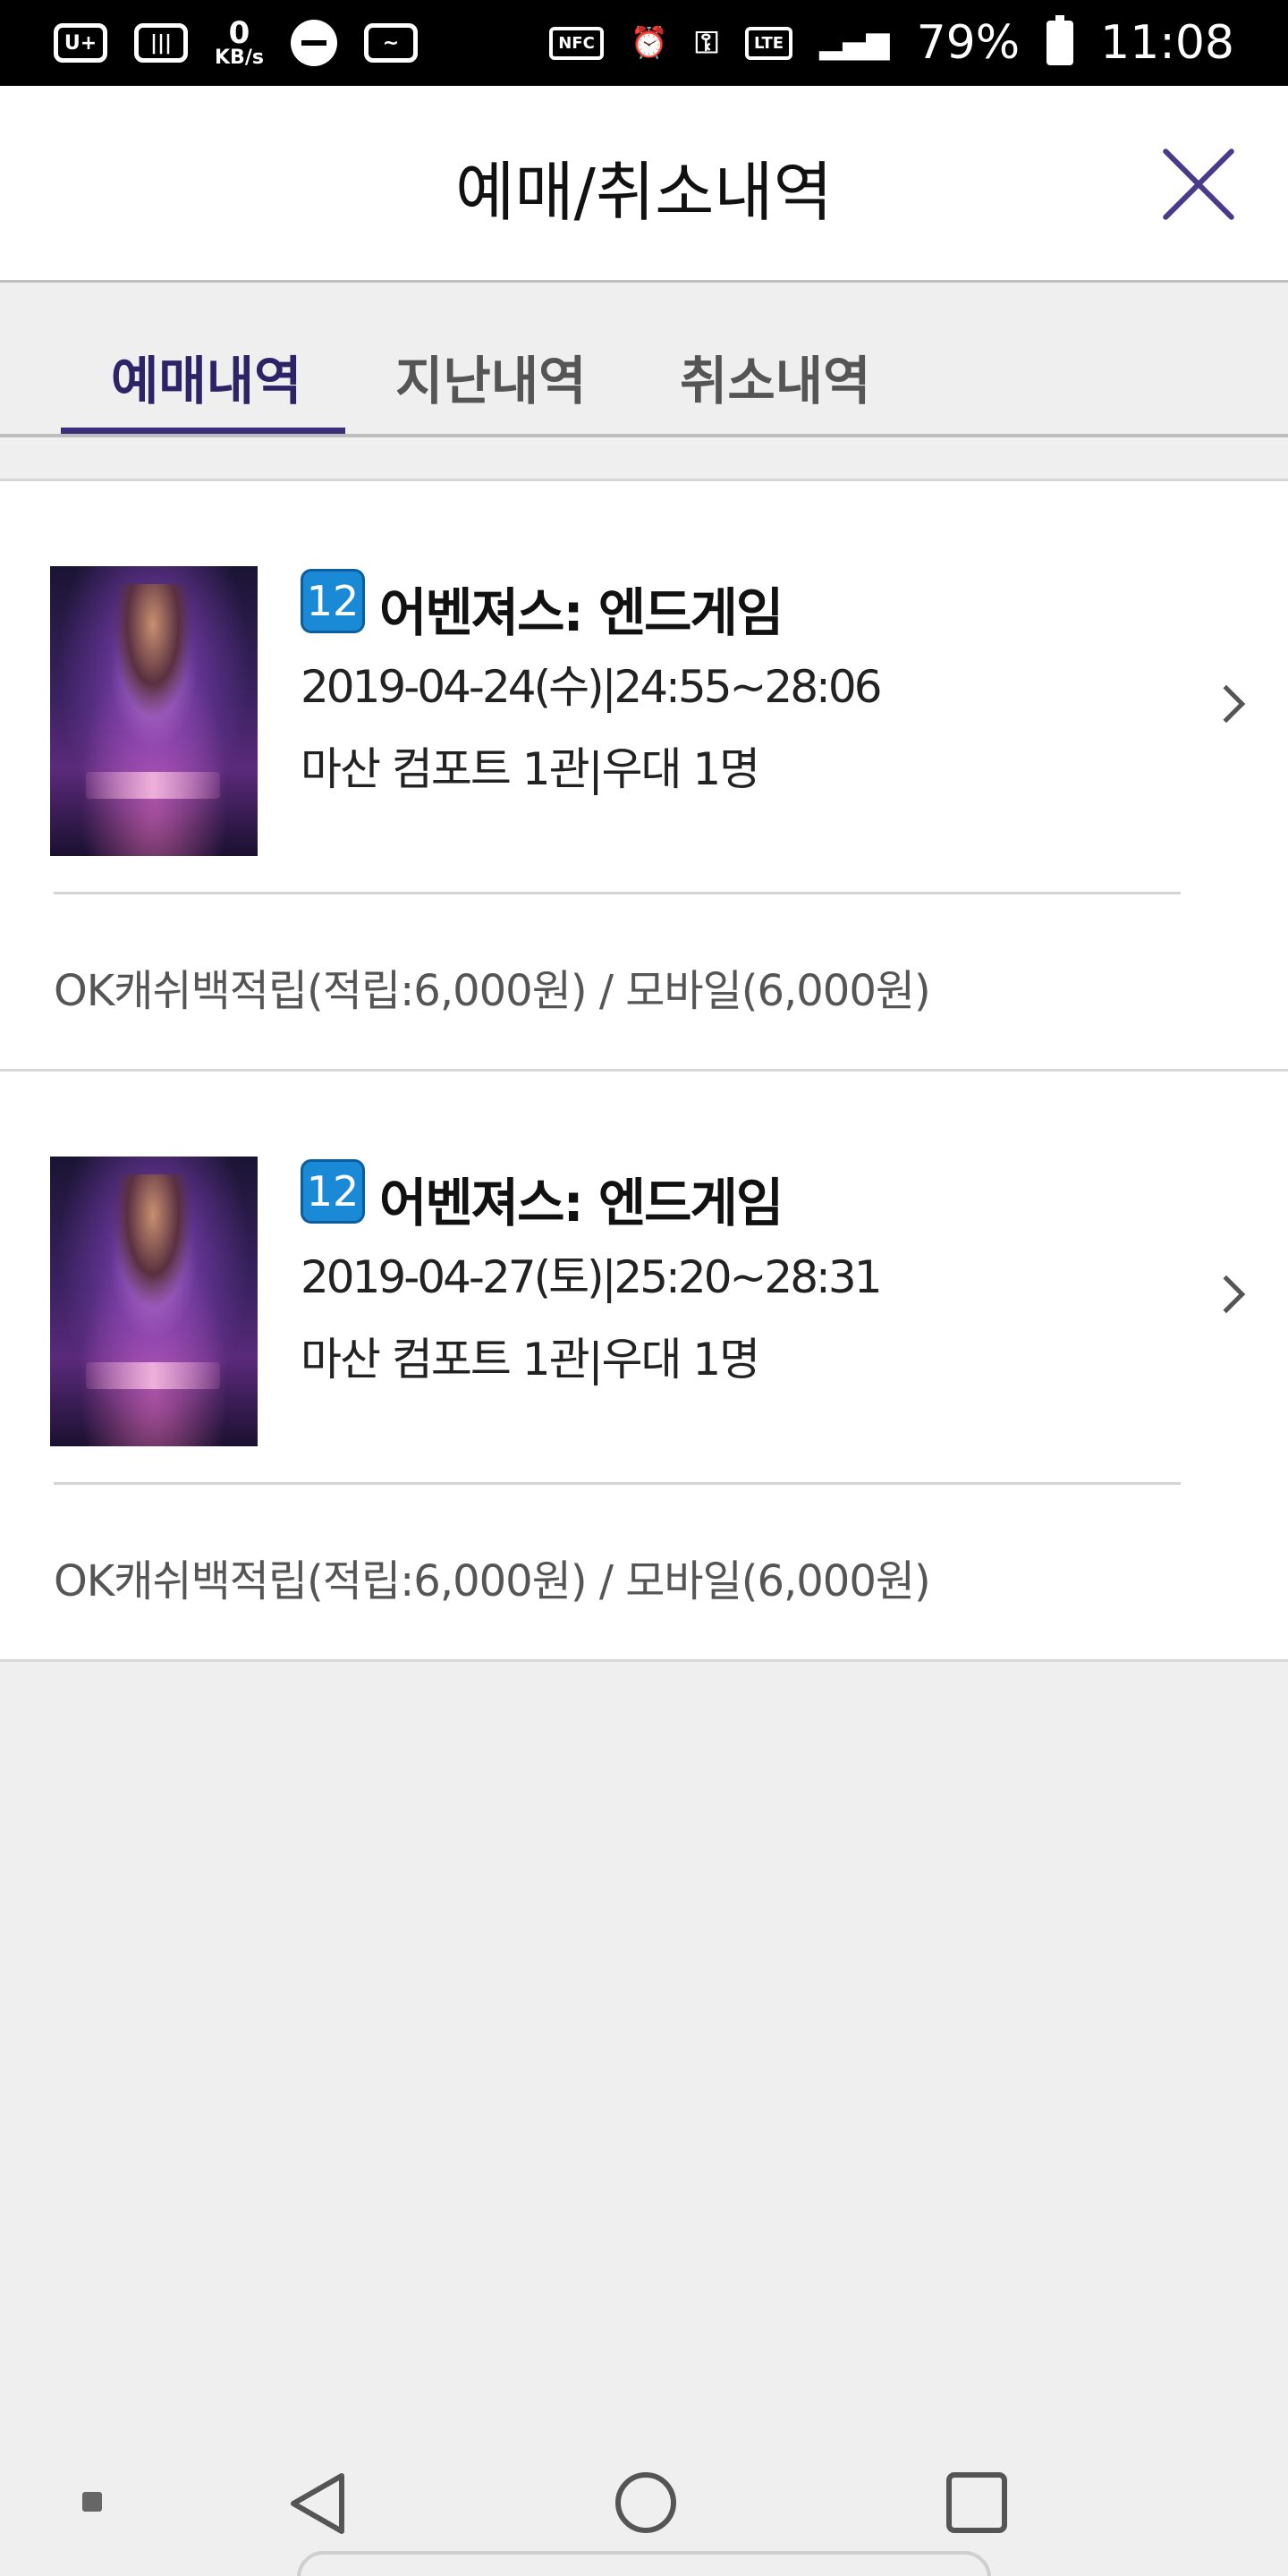 This screenshot has height=2576, width=1288. I want to click on nav-dot-icon, so click(92, 2502).